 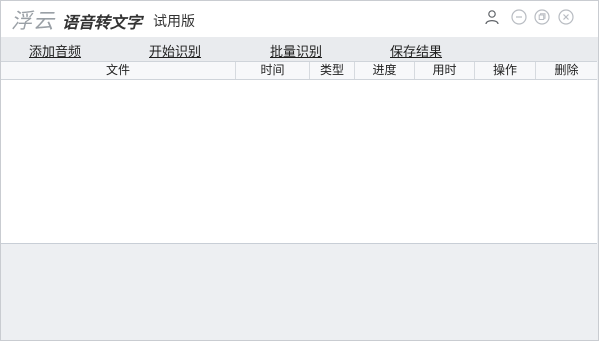 What do you see at coordinates (118, 70) in the screenshot?
I see `column-header-file: 文件` at bounding box center [118, 70].